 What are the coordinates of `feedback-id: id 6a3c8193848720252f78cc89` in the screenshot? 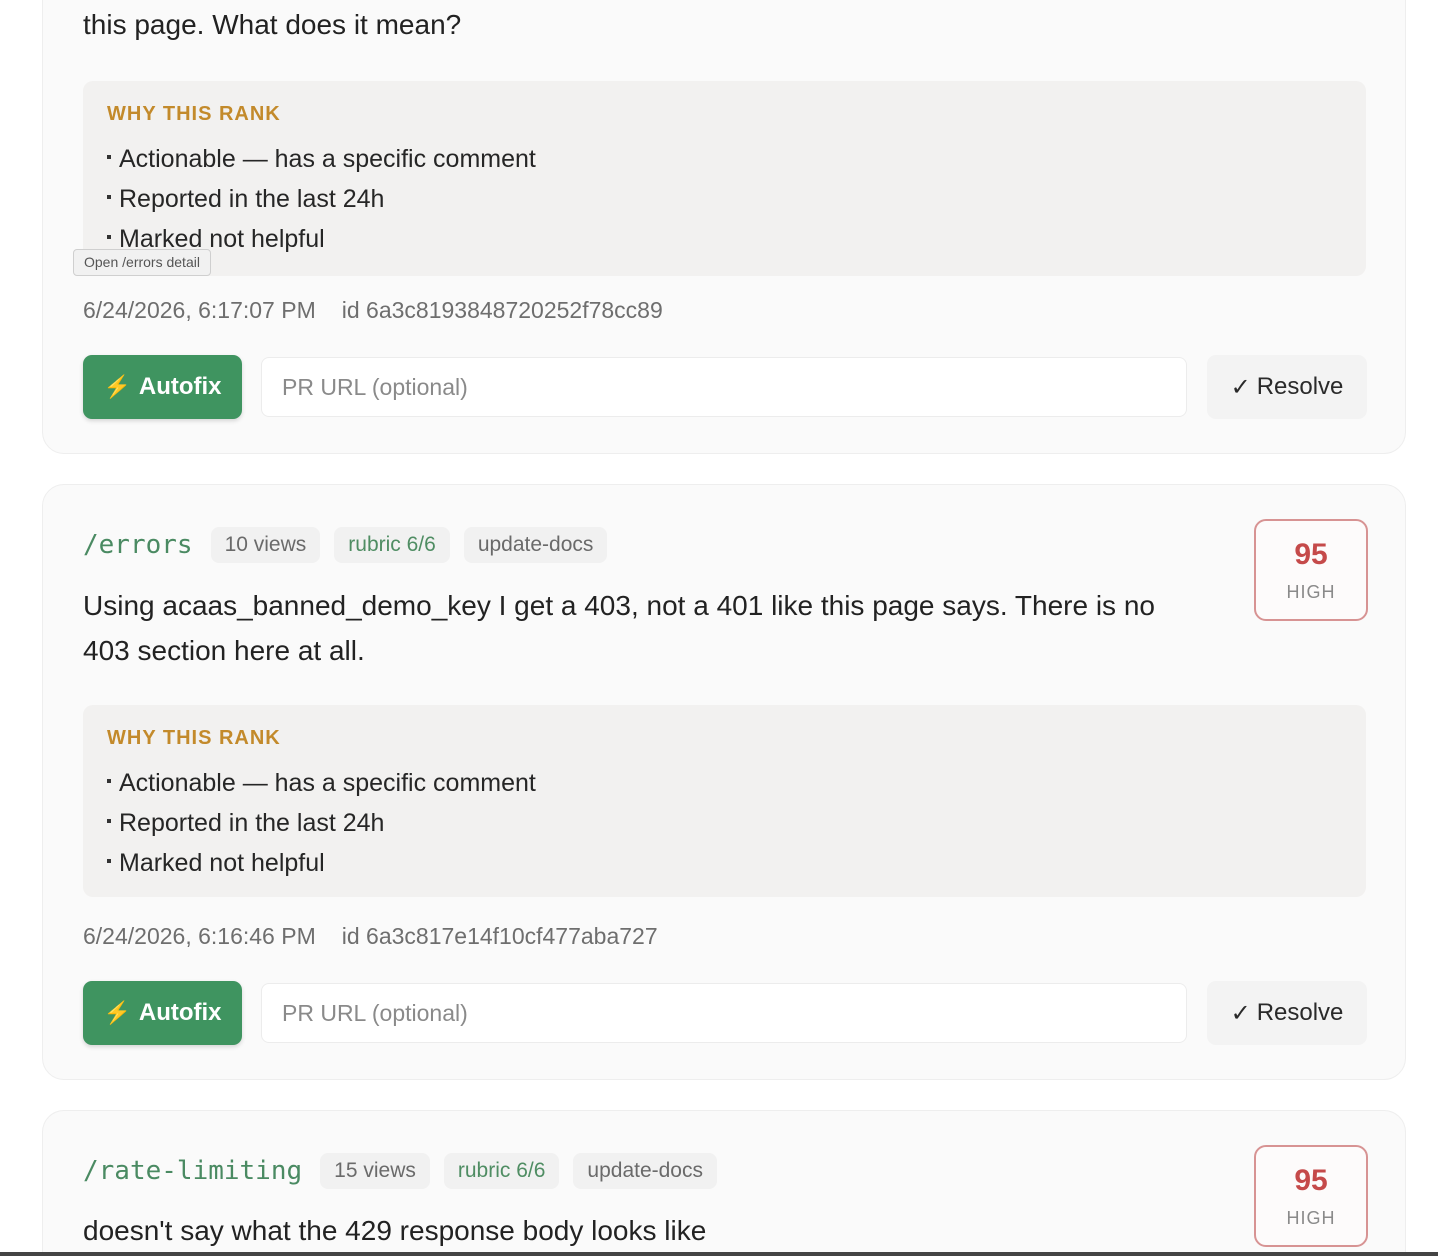 It's located at (502, 310).